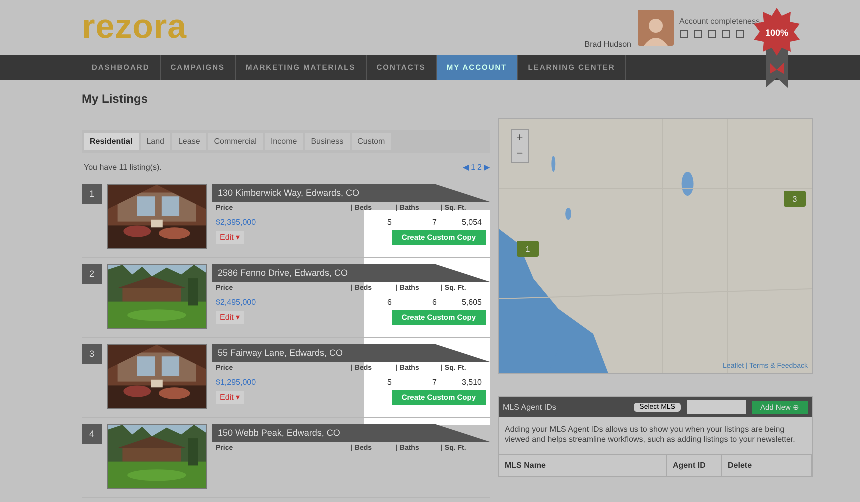  I want to click on baths-value: 6, so click(435, 302).